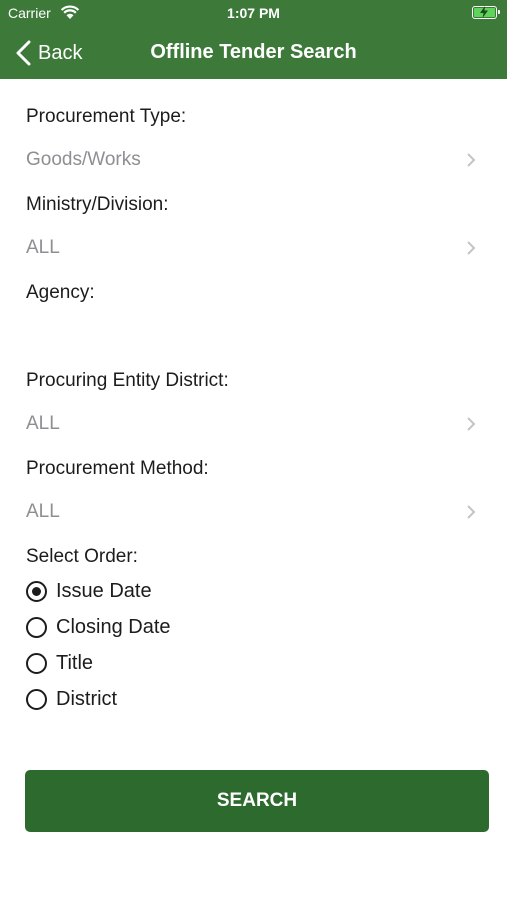 This screenshot has width=507, height=900. What do you see at coordinates (87, 698) in the screenshot?
I see `radio-label: District` at bounding box center [87, 698].